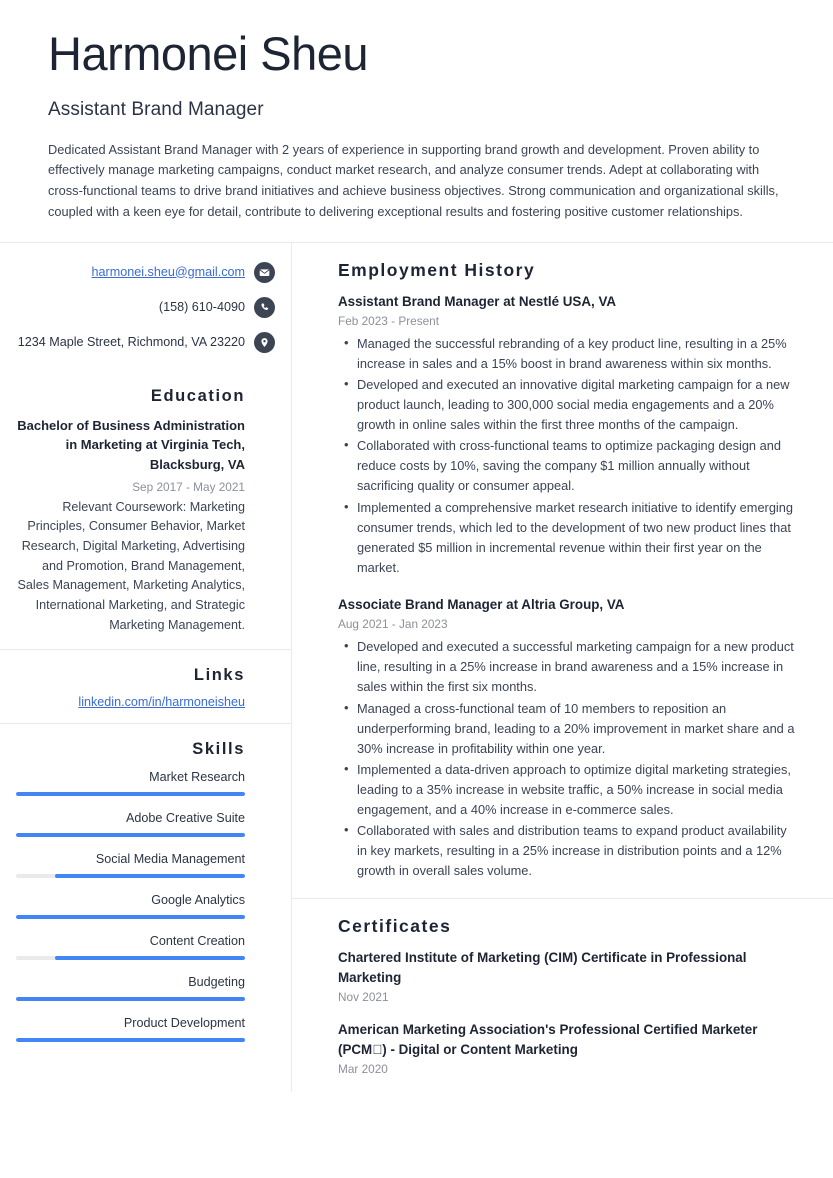  I want to click on education-date: Sep 2017 - May 2021, so click(188, 486).